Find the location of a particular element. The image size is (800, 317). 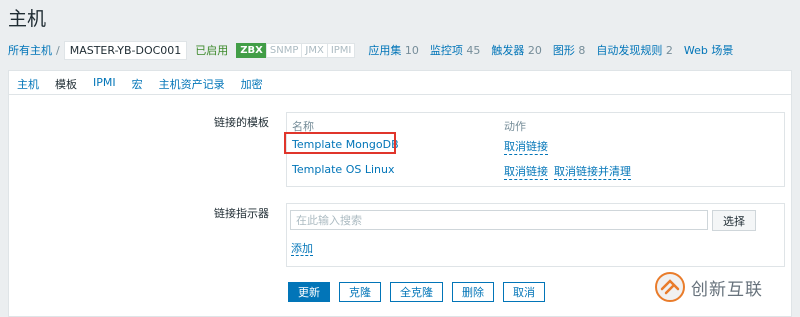

breadcrumb-host-name: MASTER-YB-DOC001 is located at coordinates (125, 50).